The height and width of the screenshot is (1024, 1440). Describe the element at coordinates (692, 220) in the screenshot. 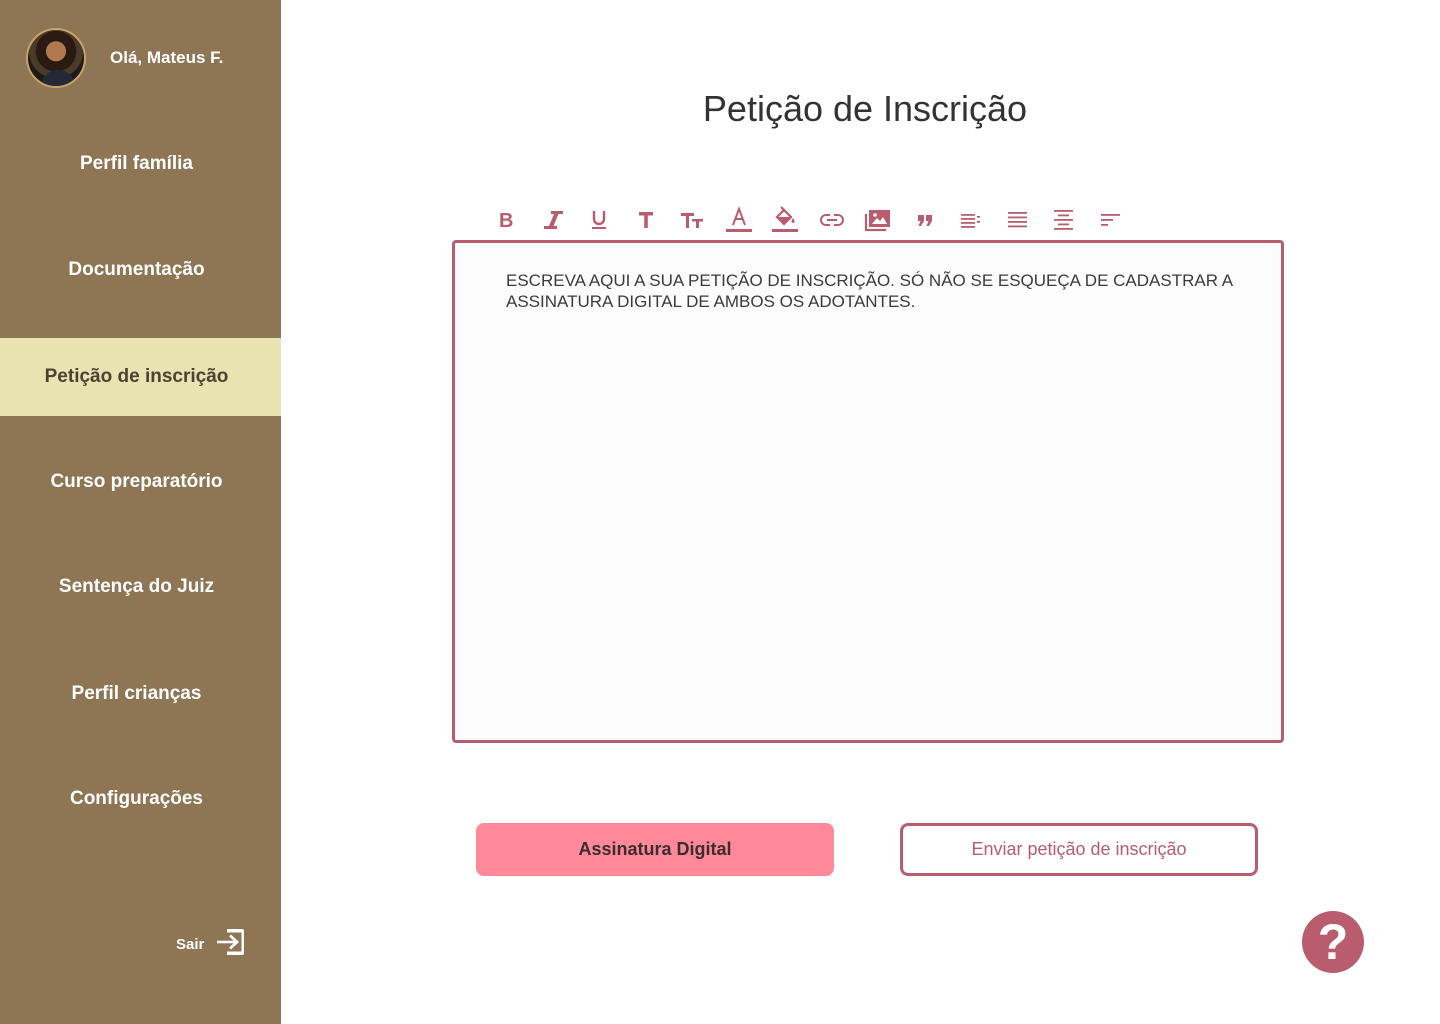

I see `text-size-icon` at that location.